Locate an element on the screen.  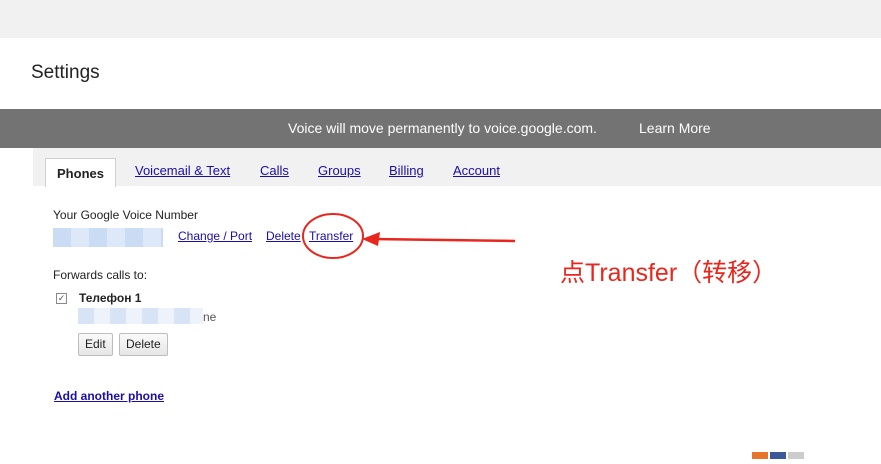
footer-icons is located at coordinates (779, 455).